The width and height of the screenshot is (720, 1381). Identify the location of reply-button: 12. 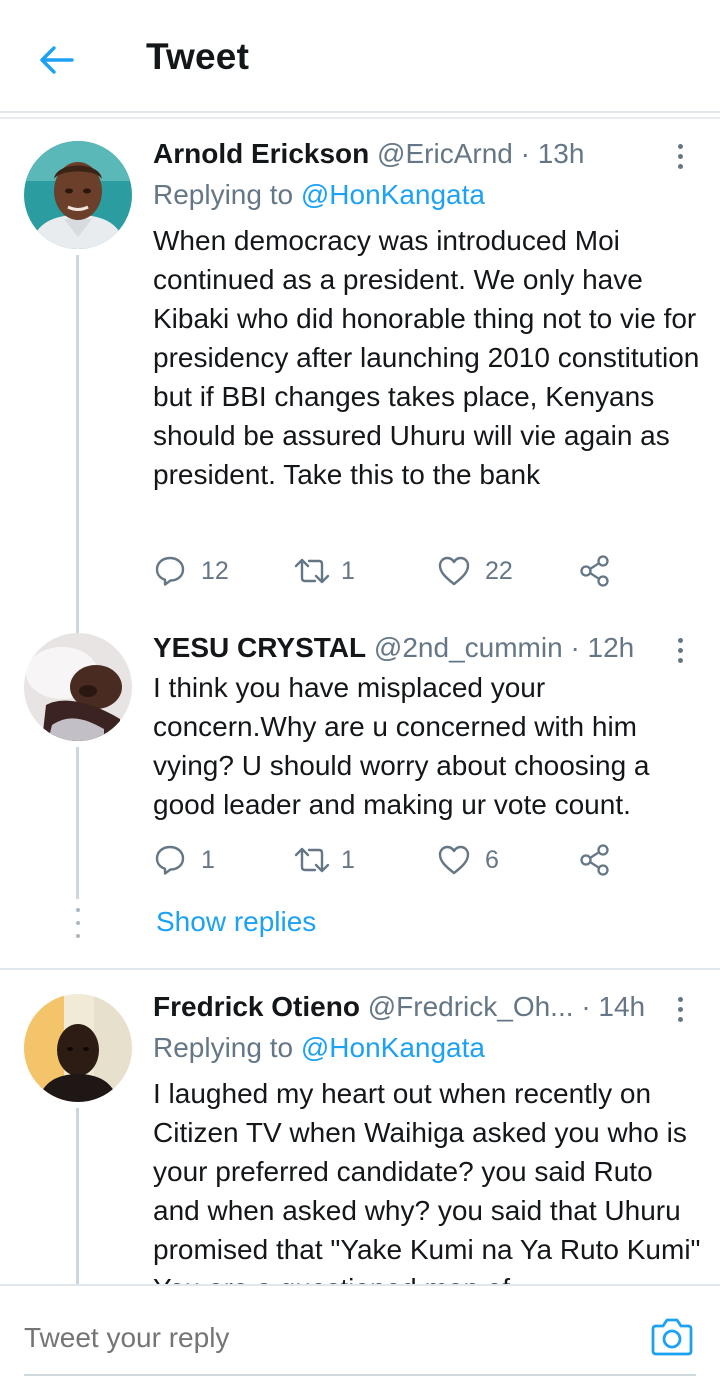
(191, 571).